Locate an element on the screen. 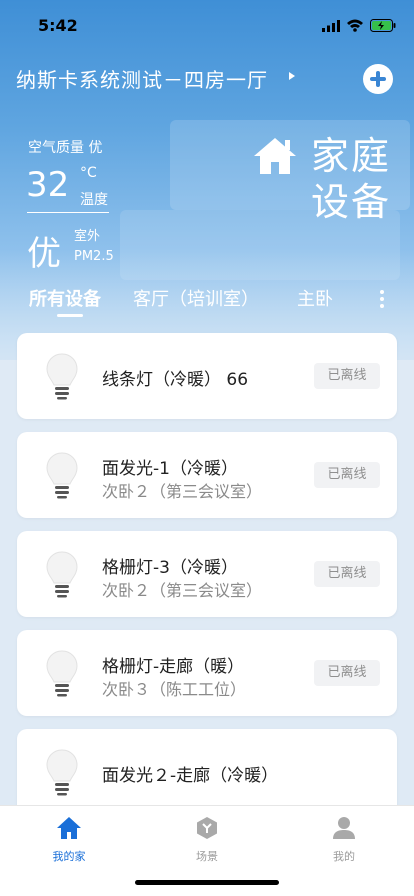 This screenshot has height=896, width=414. temperature-value: 32 is located at coordinates (48, 185).